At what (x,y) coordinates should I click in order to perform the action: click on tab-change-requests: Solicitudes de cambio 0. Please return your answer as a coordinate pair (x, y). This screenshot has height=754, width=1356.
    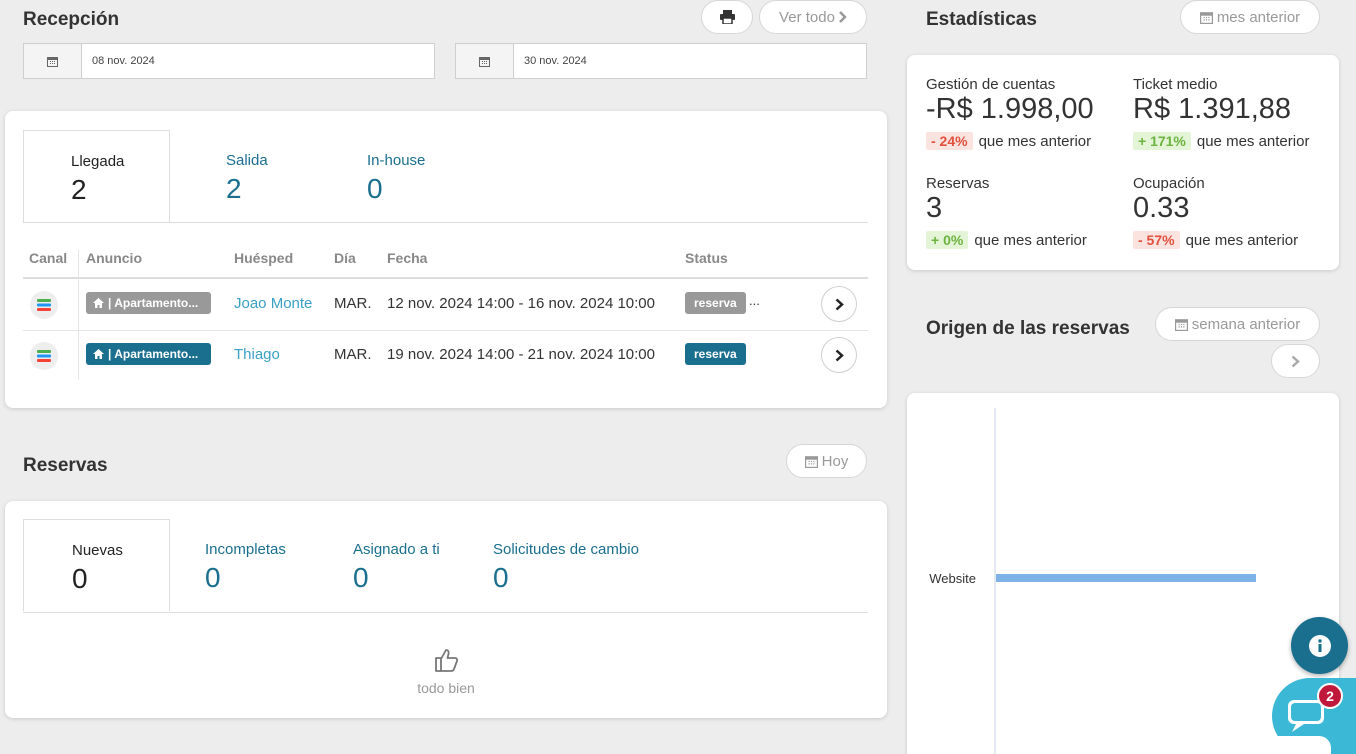
    Looking at the image, I should click on (568, 565).